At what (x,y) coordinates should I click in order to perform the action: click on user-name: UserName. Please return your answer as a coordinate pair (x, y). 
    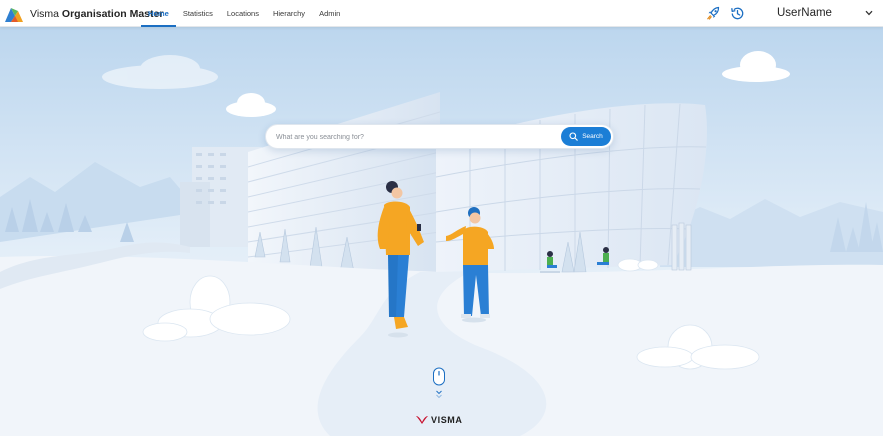
    Looking at the image, I should click on (804, 13).